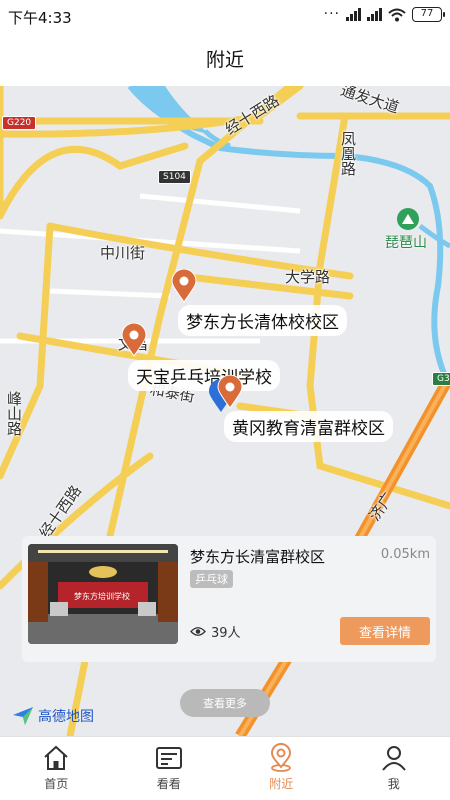  I want to click on school-thumbnail: 梦东方培训学校, so click(103, 594).